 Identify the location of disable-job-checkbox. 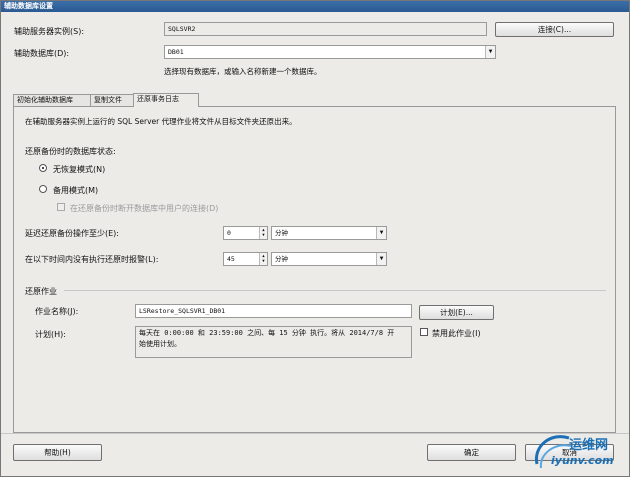
(424, 332).